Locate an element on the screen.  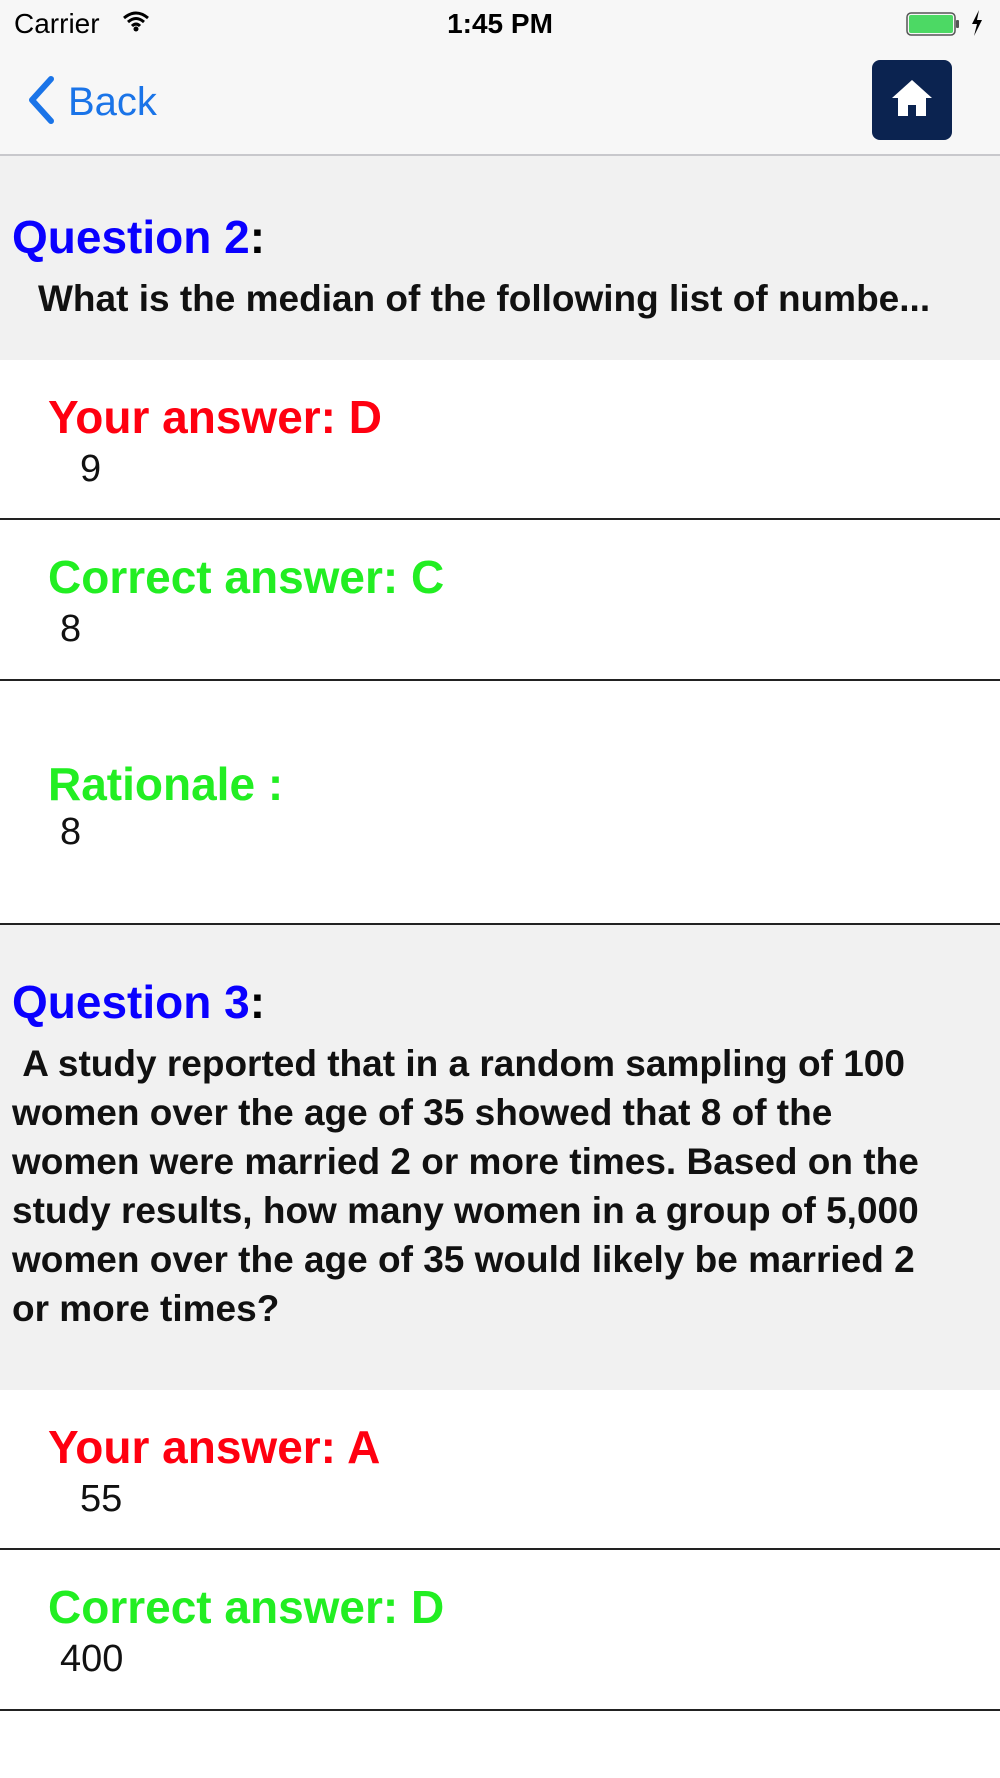
correct-answer-label: Correct answer: D is located at coordinates (246, 1607).